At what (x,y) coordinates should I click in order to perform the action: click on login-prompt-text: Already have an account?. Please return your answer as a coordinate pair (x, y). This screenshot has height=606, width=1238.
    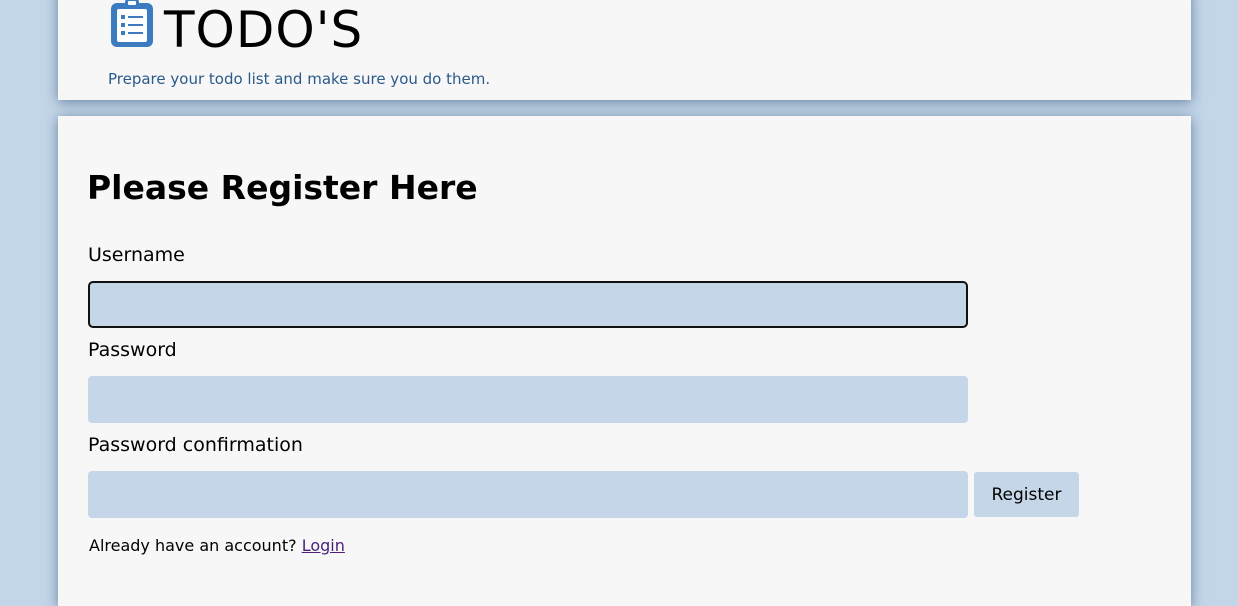
    Looking at the image, I should click on (193, 545).